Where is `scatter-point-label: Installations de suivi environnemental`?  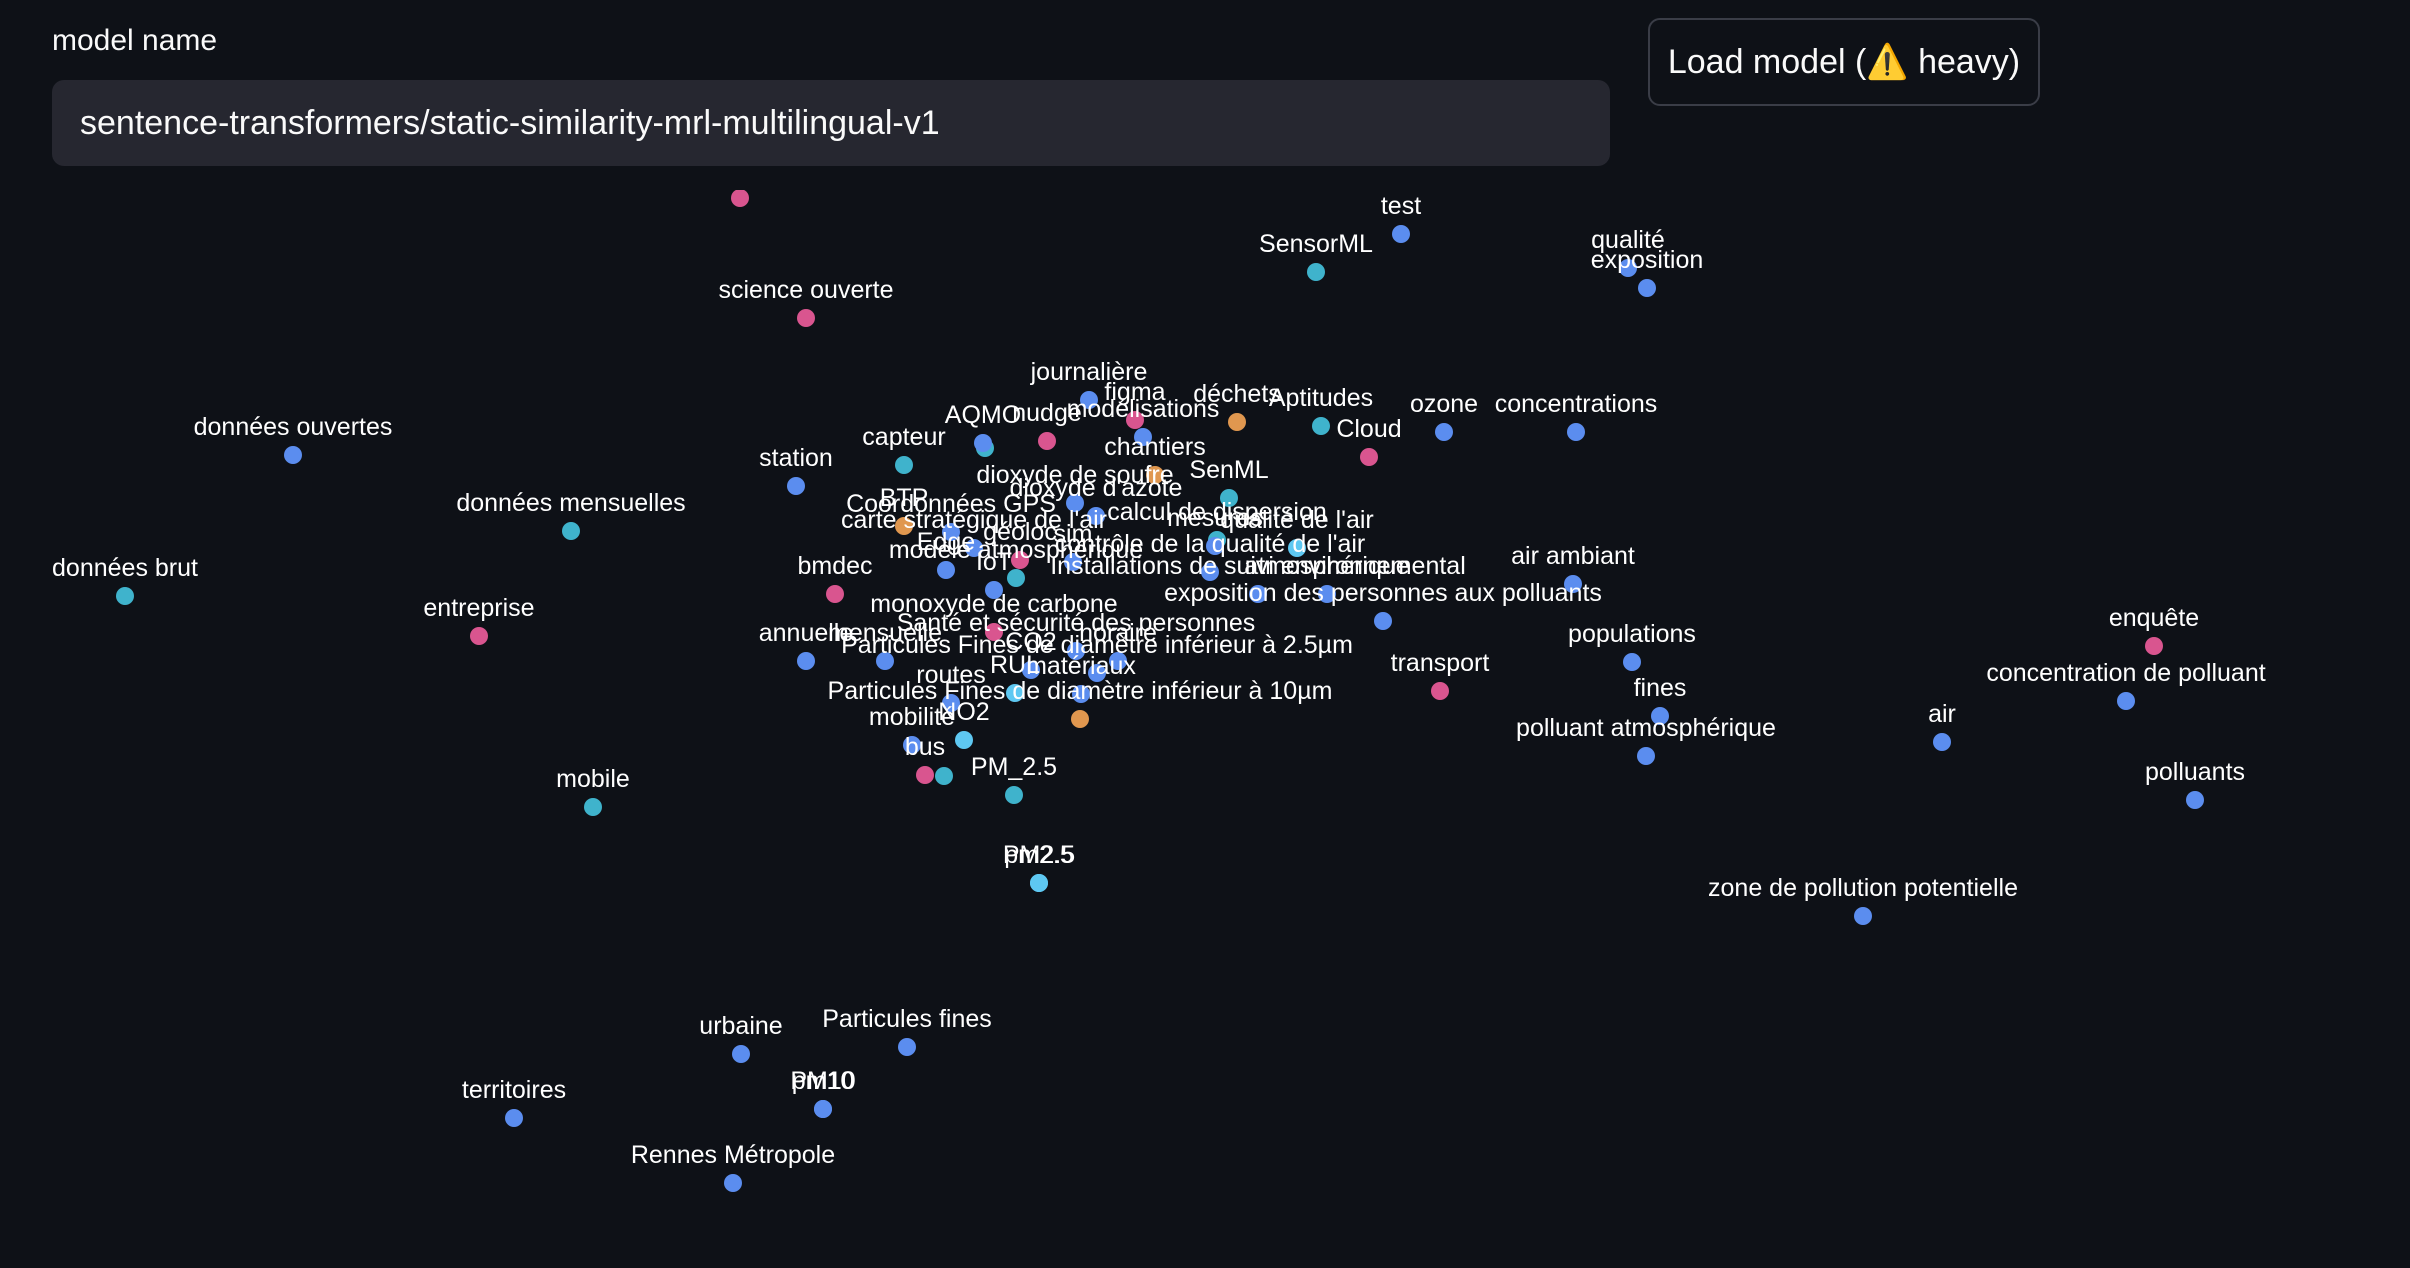 scatter-point-label: Installations de suivi environnemental is located at coordinates (1258, 566).